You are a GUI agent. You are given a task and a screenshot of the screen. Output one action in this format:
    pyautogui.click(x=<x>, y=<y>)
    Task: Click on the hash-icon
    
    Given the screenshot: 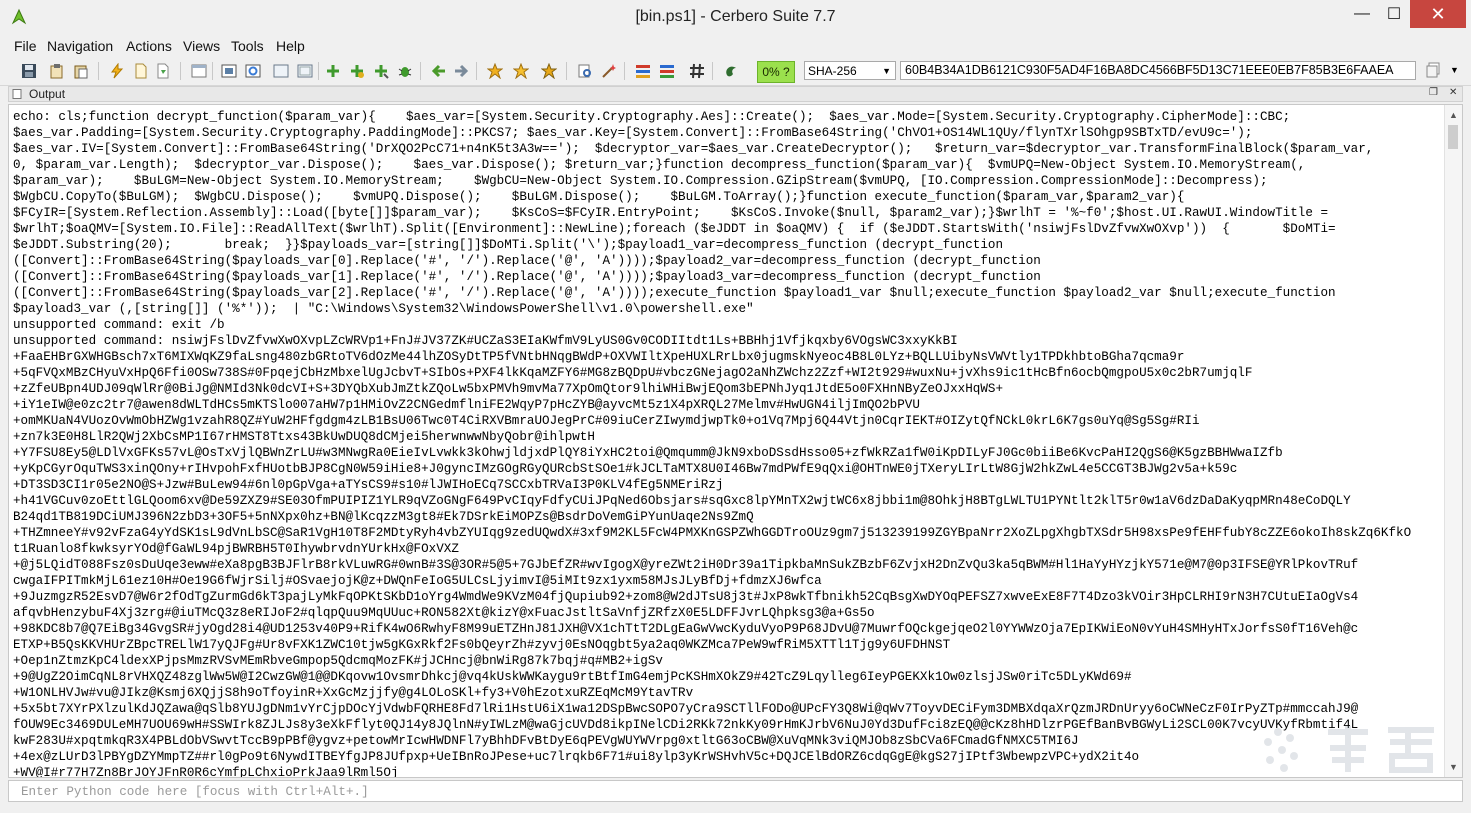 What is the action you would take?
    pyautogui.click(x=697, y=71)
    